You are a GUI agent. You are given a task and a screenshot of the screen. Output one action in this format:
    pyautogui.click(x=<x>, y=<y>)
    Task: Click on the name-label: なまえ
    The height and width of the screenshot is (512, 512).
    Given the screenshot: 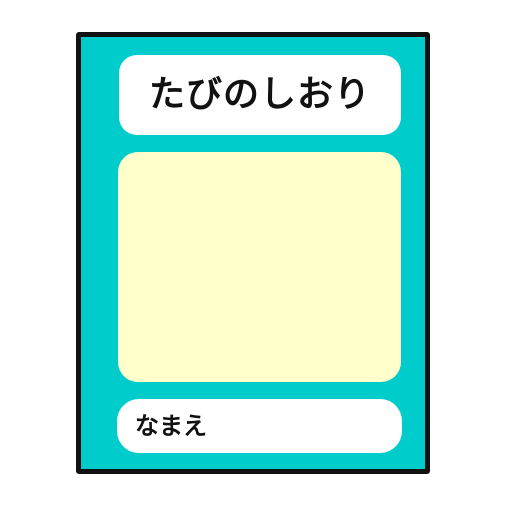 What is the action you would take?
    pyautogui.click(x=171, y=426)
    